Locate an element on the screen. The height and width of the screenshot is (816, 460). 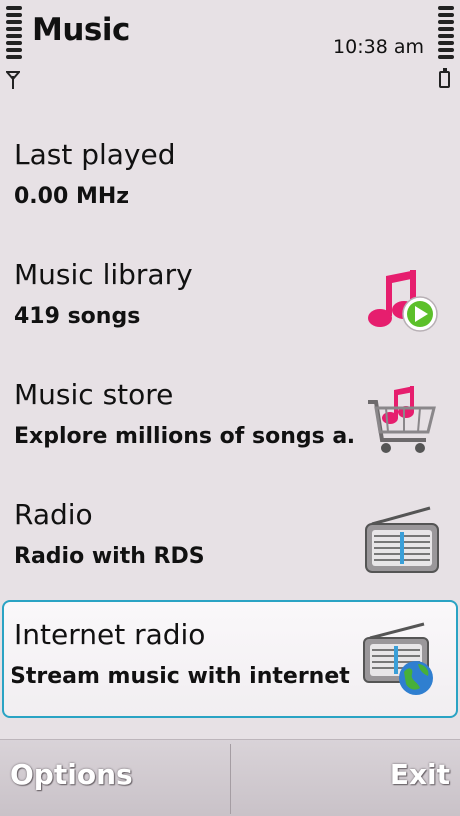
music-note-play-icon is located at coordinates (403, 301).